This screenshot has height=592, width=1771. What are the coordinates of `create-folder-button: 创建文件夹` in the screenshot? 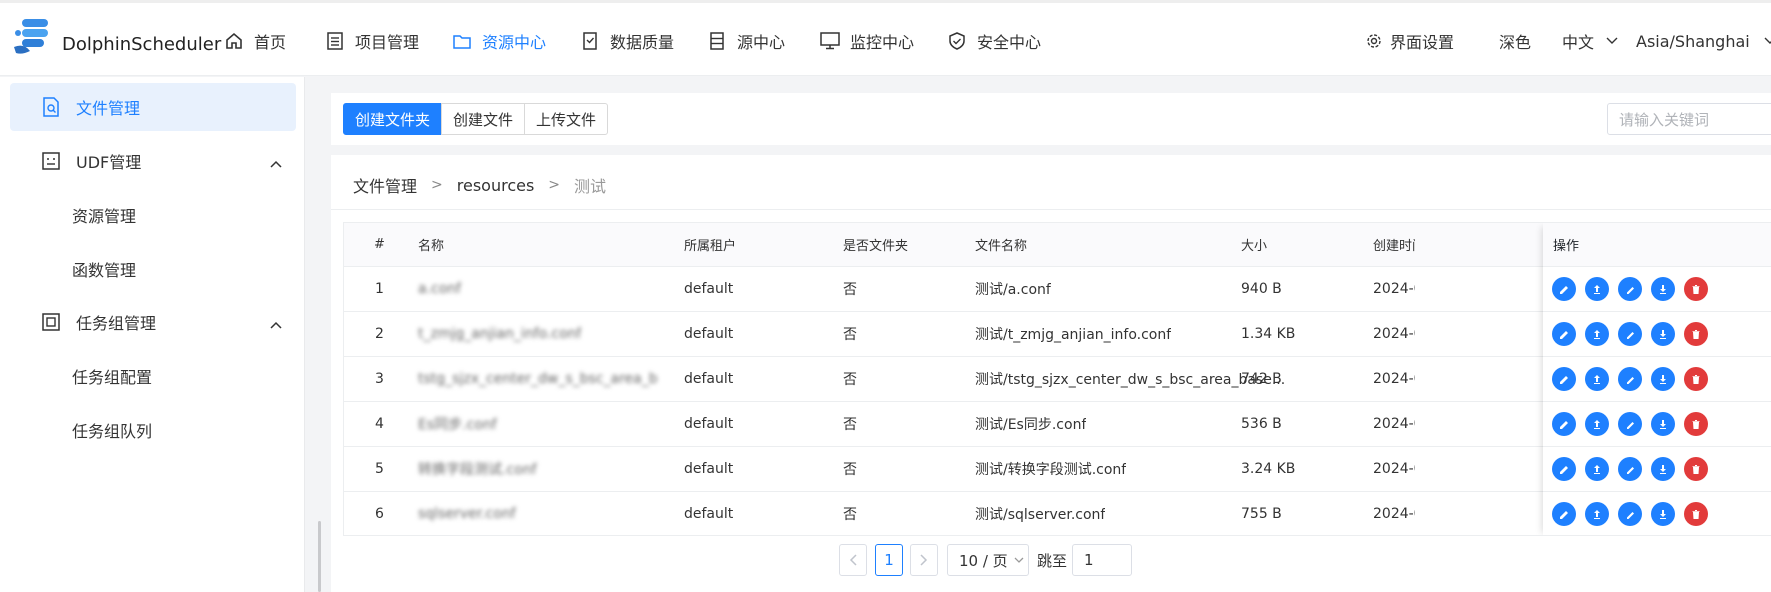 It's located at (393, 119).